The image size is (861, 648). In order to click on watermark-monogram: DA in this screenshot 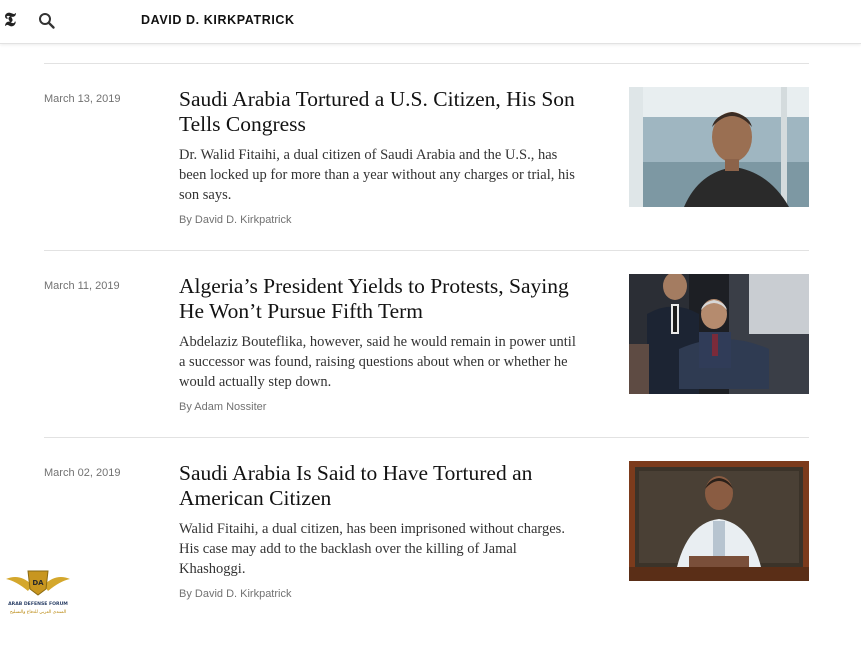, I will do `click(38, 583)`.